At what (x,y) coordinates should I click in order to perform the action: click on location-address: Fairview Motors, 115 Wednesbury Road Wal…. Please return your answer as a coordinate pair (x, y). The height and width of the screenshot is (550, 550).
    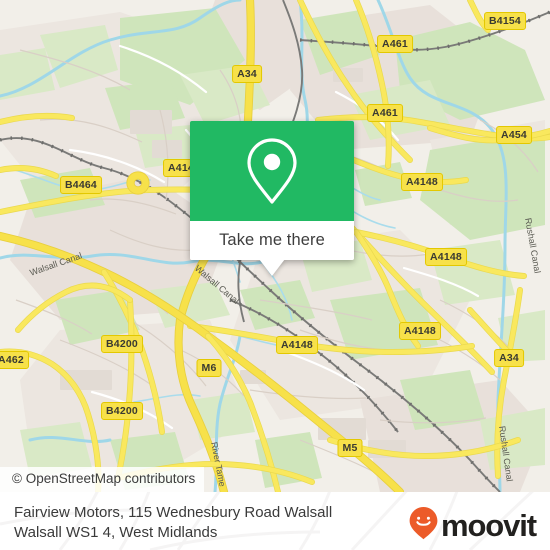
    Looking at the image, I should click on (209, 523).